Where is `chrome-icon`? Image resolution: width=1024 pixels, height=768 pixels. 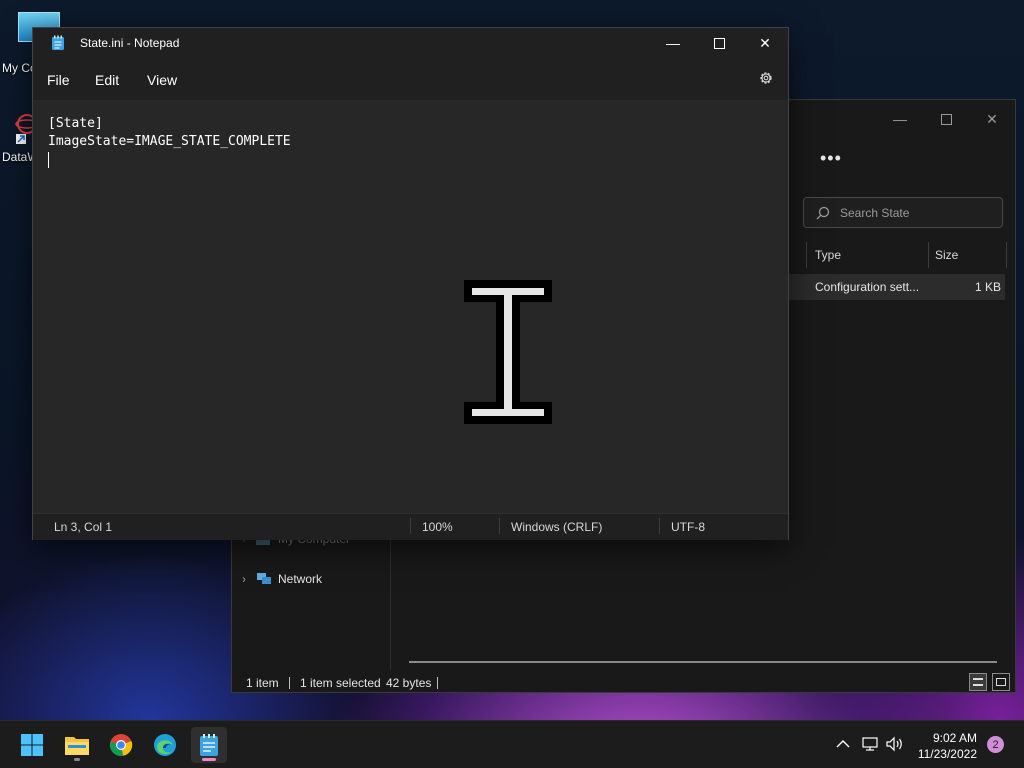
chrome-icon is located at coordinates (121, 745).